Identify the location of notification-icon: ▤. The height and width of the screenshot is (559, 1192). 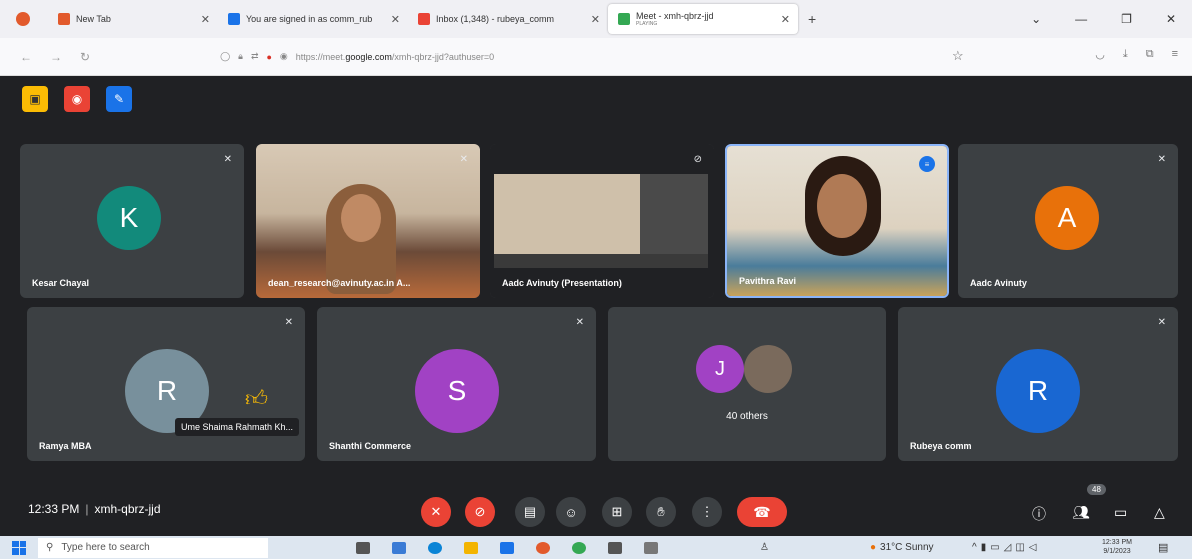
(1163, 547).